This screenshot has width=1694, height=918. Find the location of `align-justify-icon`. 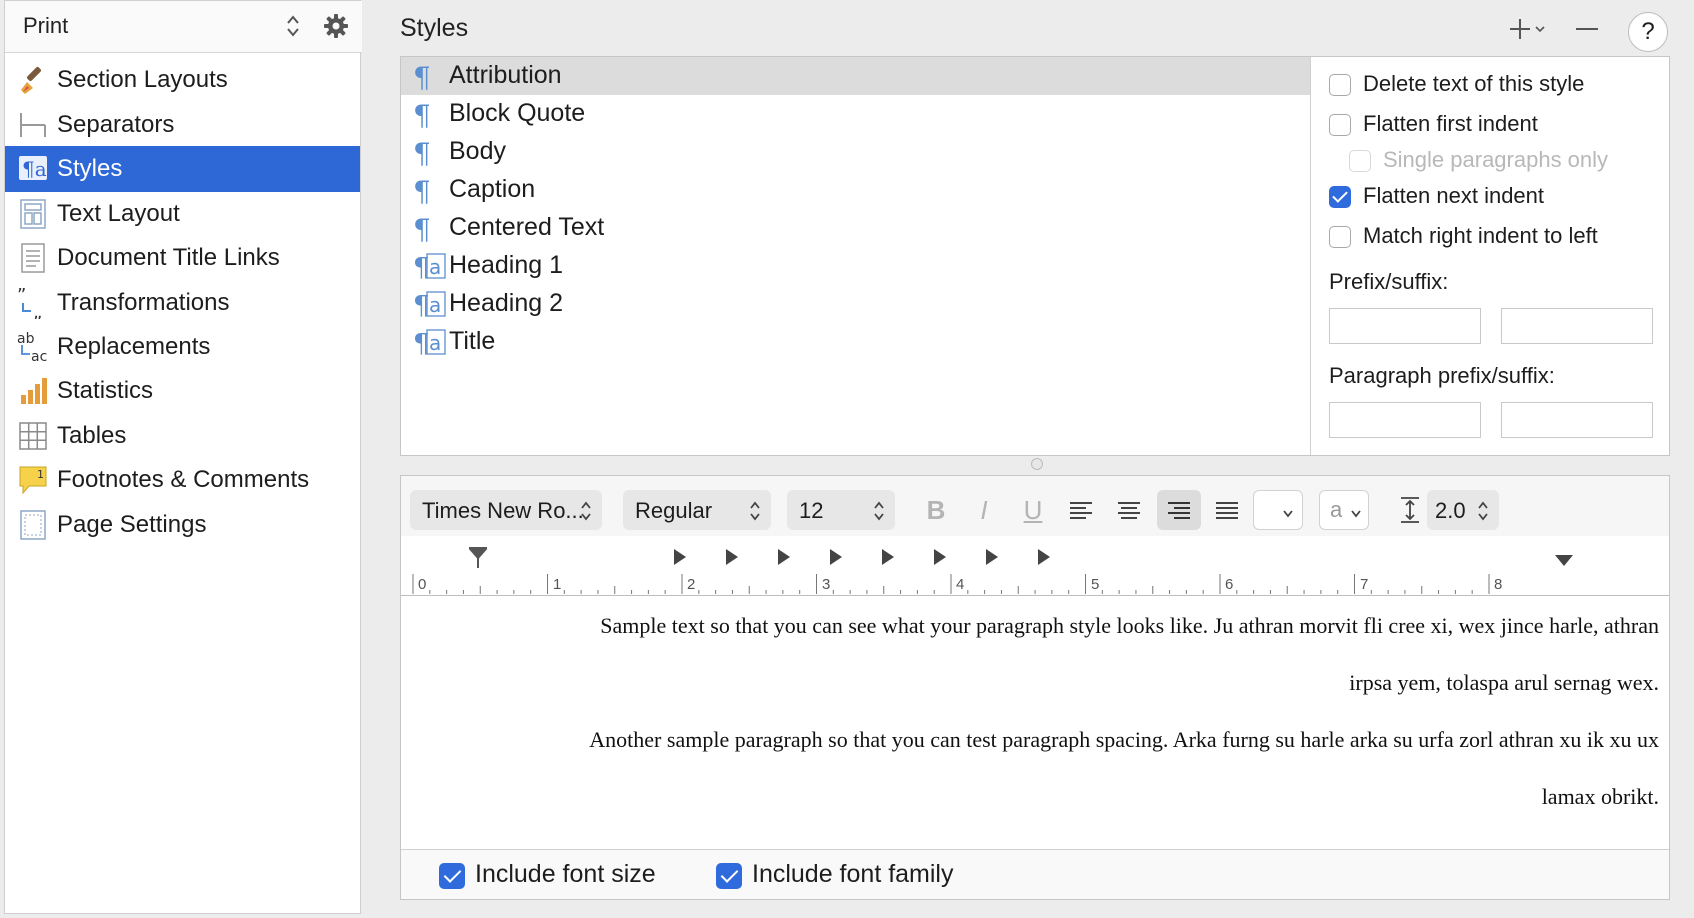

align-justify-icon is located at coordinates (1227, 510).